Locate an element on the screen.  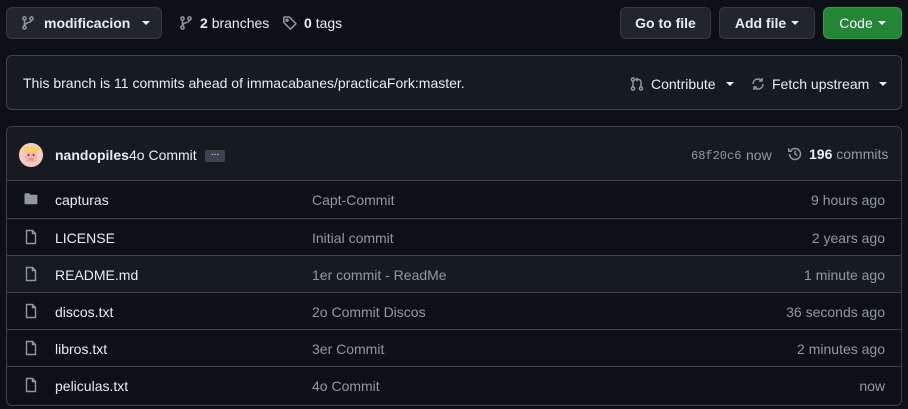
history-icon is located at coordinates (795, 154).